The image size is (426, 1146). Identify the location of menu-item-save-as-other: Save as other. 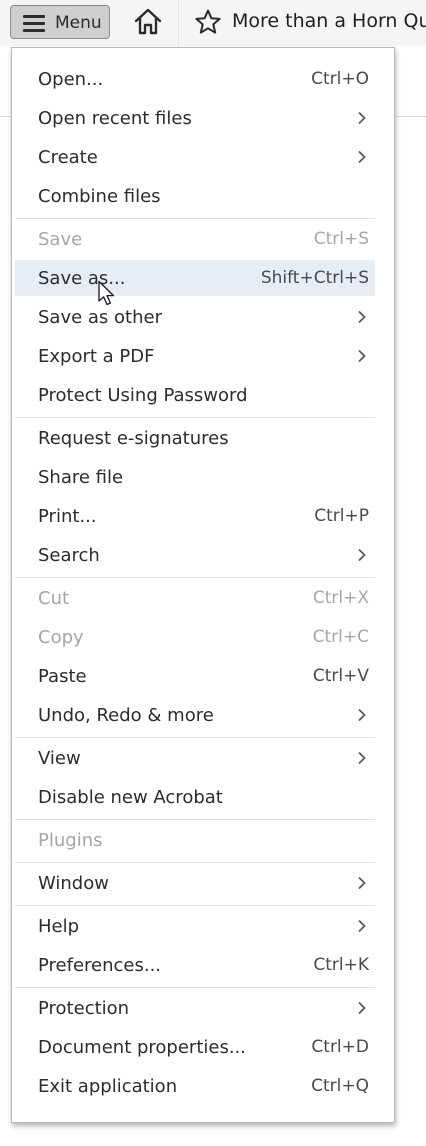
(195, 317).